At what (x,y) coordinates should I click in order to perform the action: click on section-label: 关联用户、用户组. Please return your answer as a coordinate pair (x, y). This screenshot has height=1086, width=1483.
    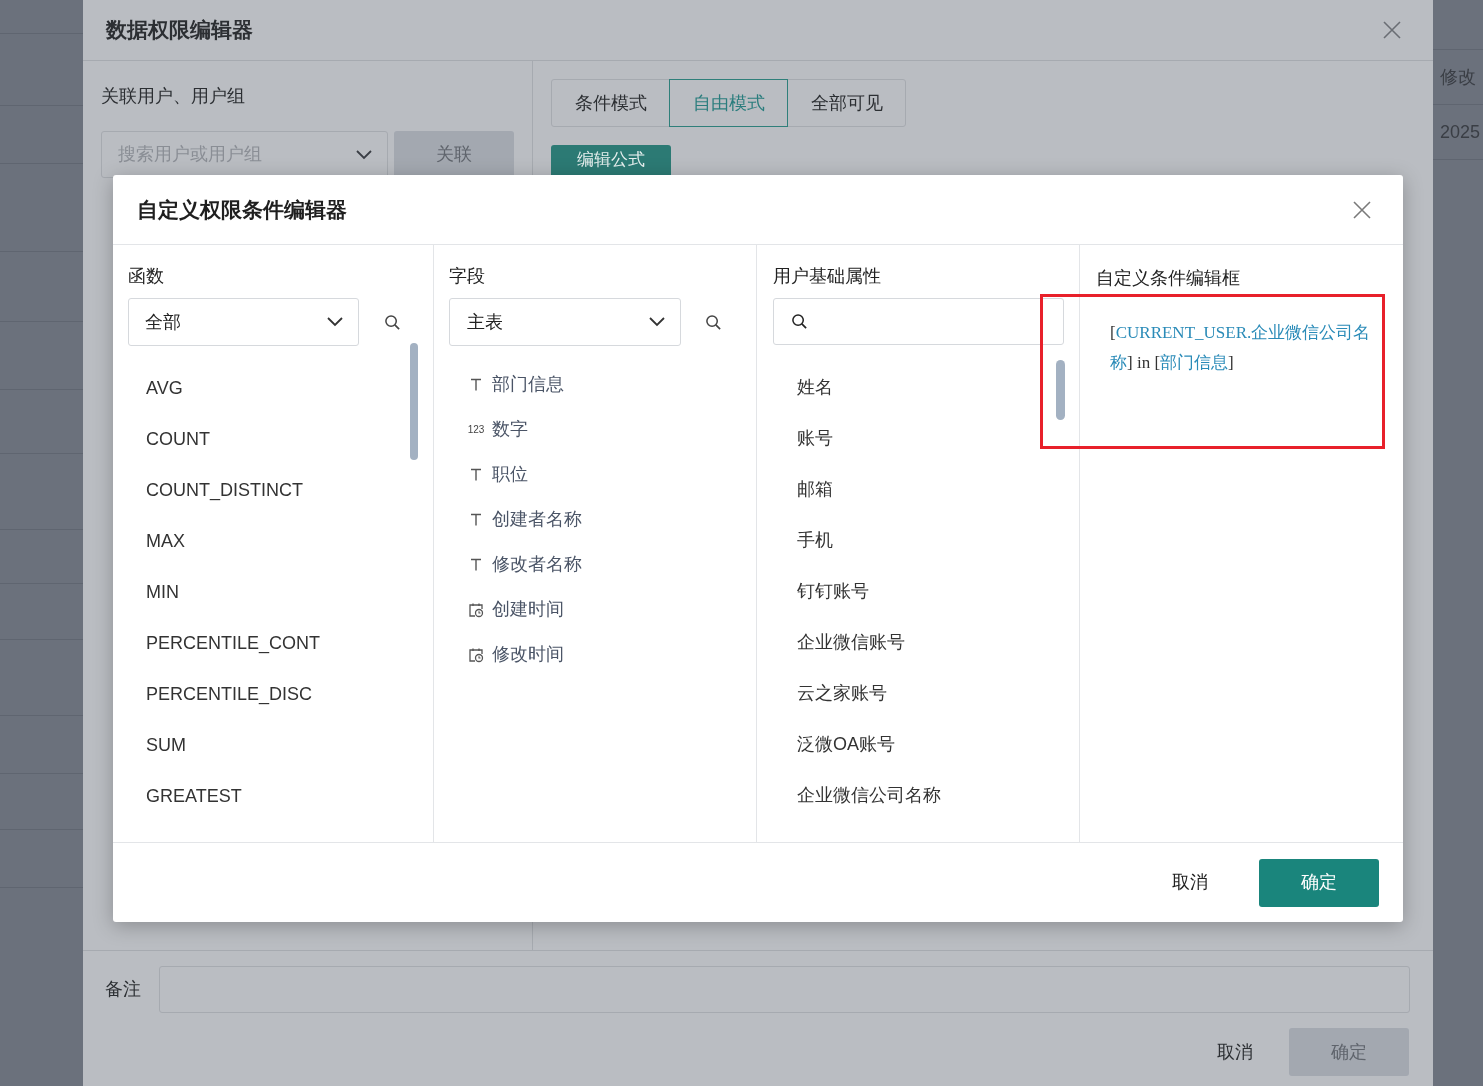
    Looking at the image, I should click on (173, 96).